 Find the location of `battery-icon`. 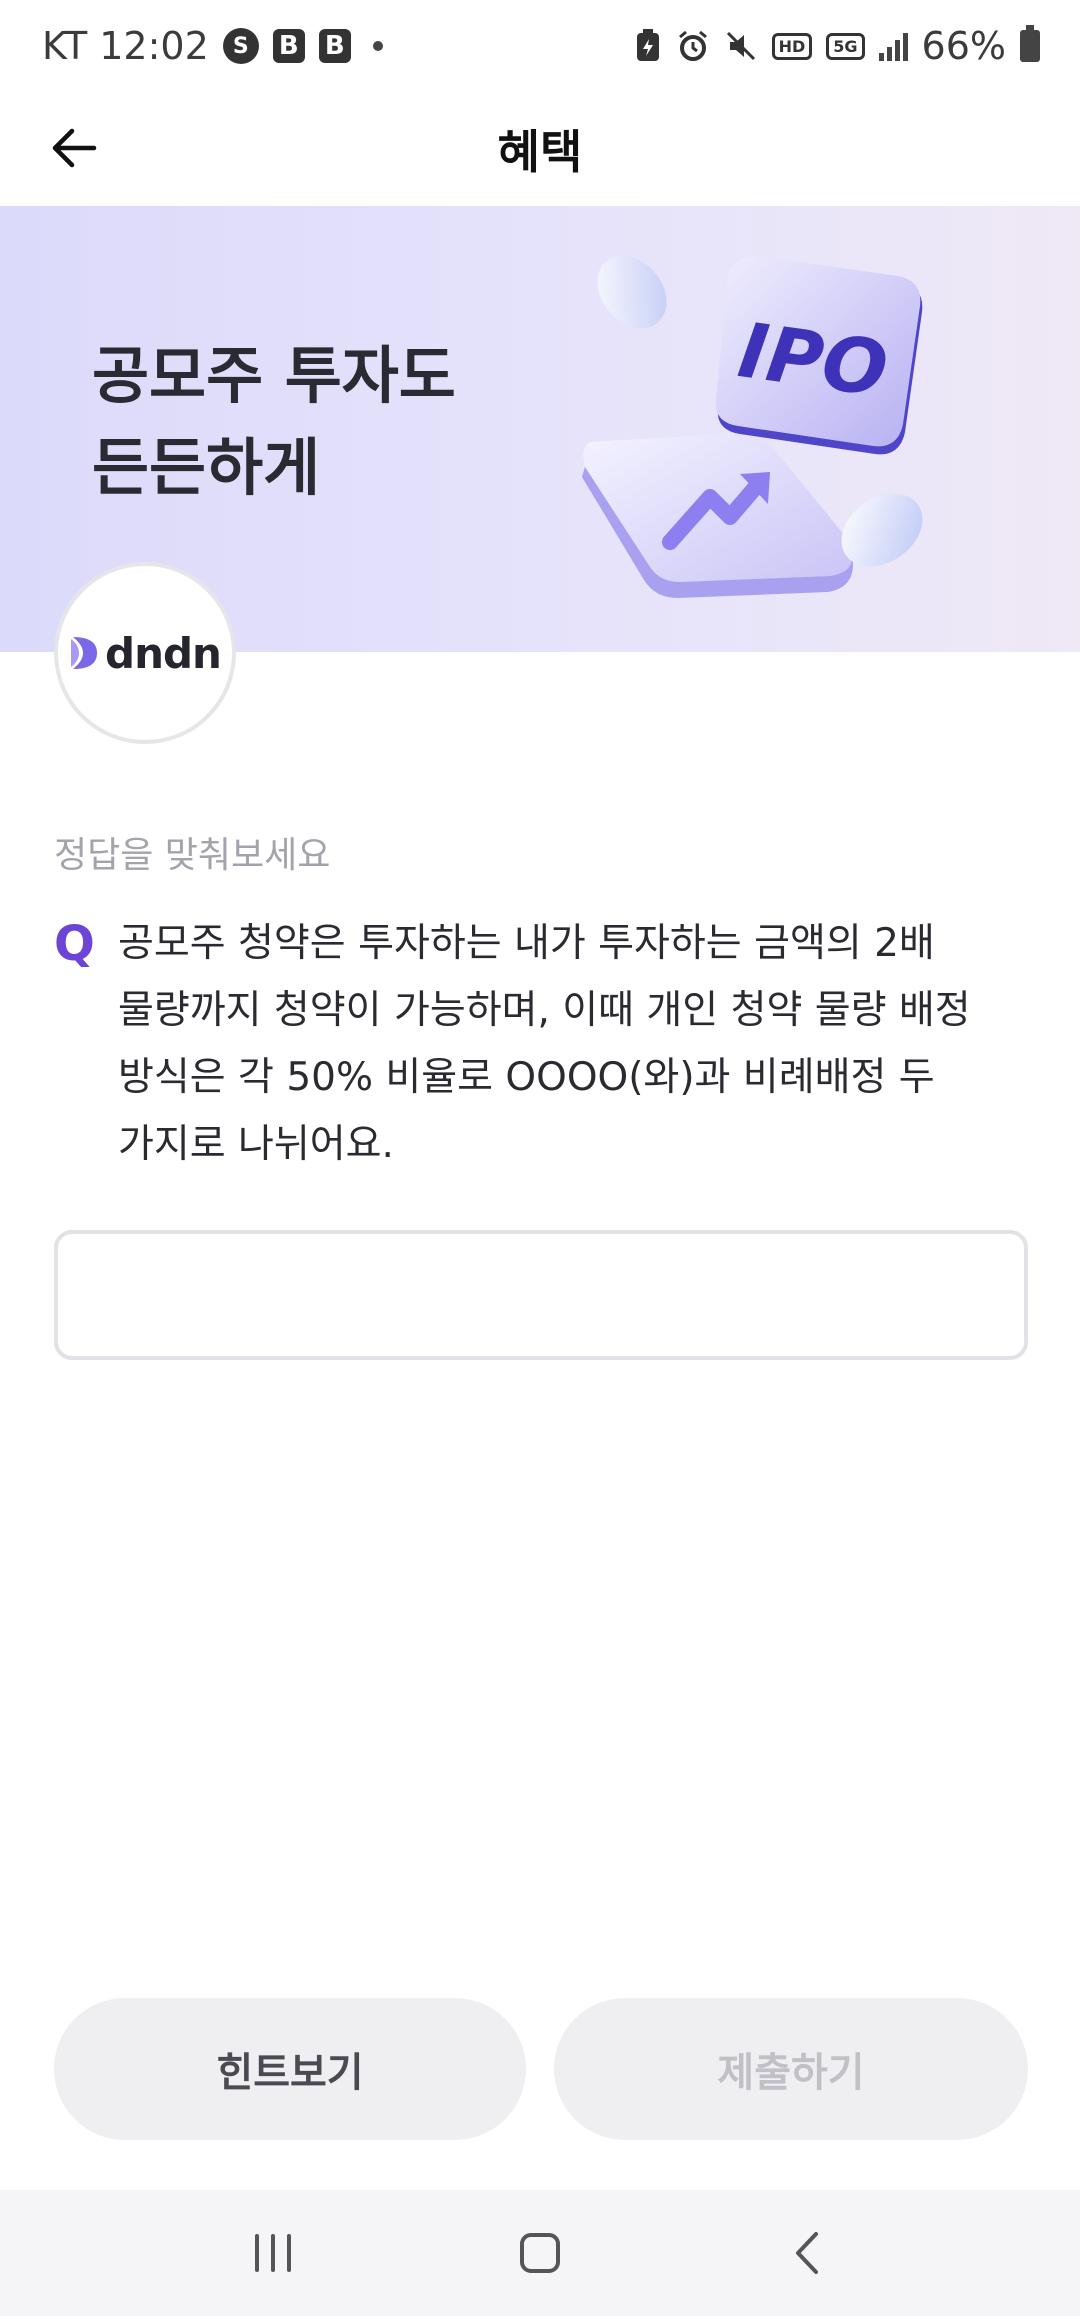

battery-icon is located at coordinates (1030, 43).